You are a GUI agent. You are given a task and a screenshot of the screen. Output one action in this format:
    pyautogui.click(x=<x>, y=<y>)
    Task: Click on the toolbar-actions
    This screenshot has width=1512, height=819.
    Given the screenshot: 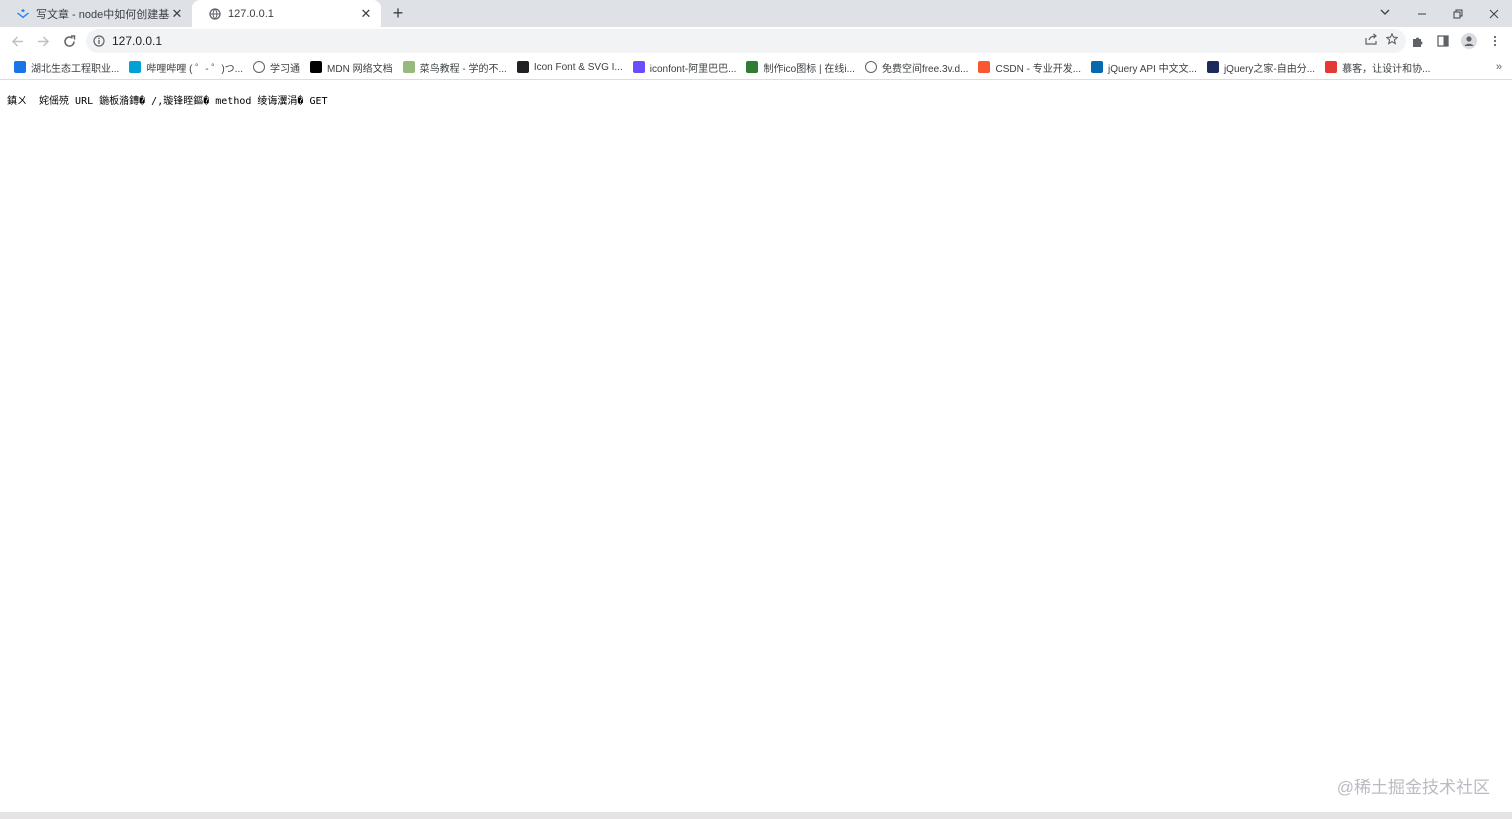 What is the action you would take?
    pyautogui.click(x=1456, y=41)
    